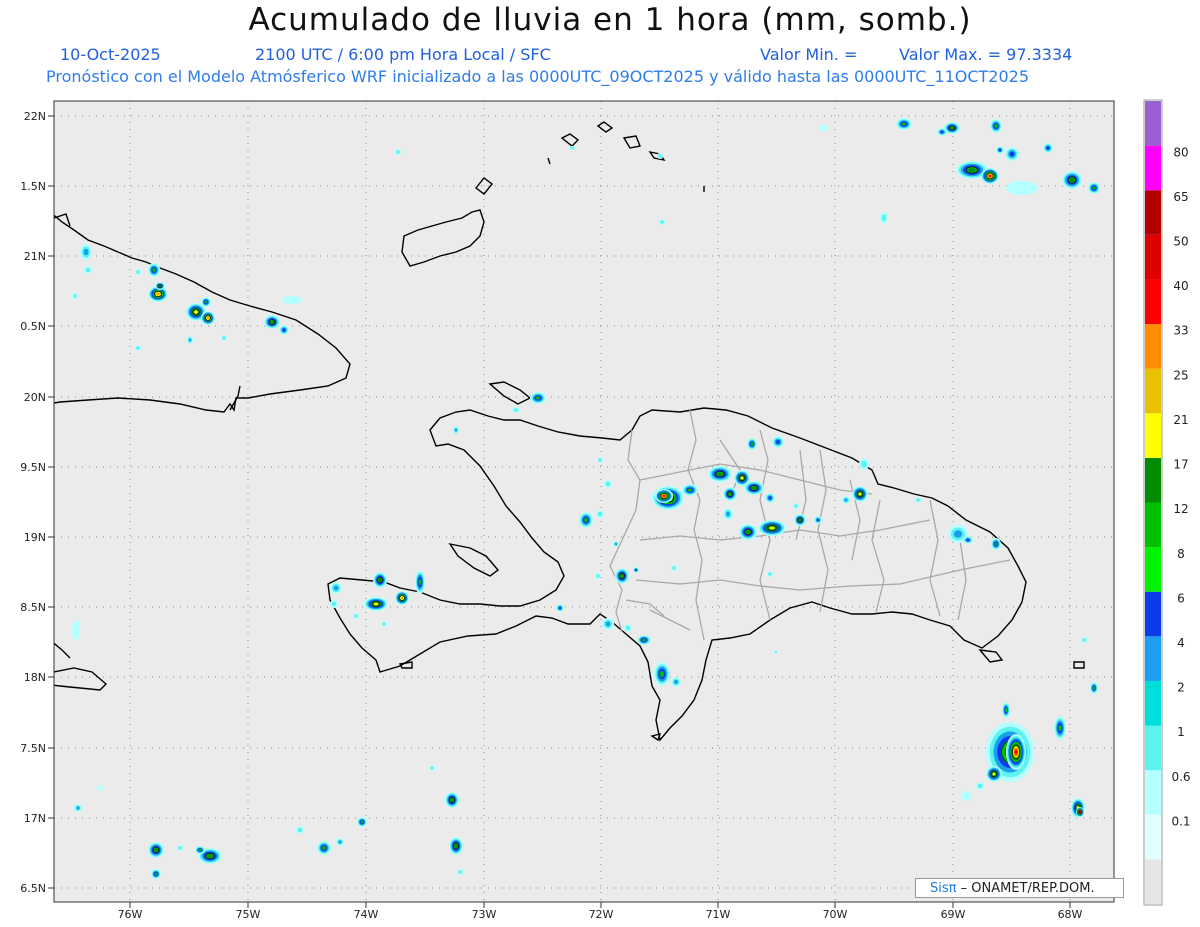 The width and height of the screenshot is (1200, 927). What do you see at coordinates (130, 914) in the screenshot?
I see `lon-label: 76W` at bounding box center [130, 914].